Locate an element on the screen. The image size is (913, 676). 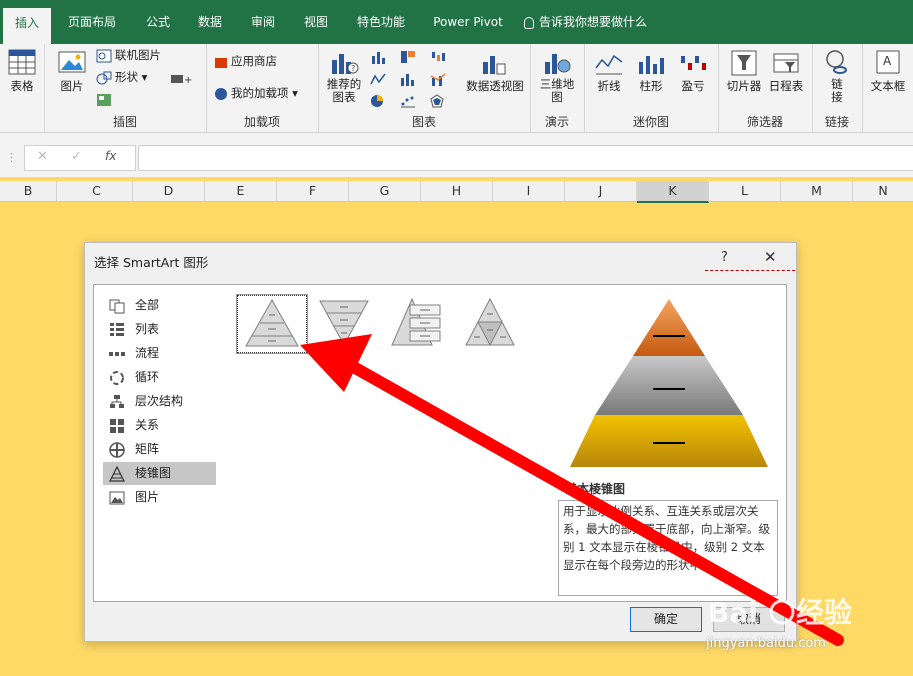
watermark-url: jingyan.baidu.com is located at coordinates (766, 643).